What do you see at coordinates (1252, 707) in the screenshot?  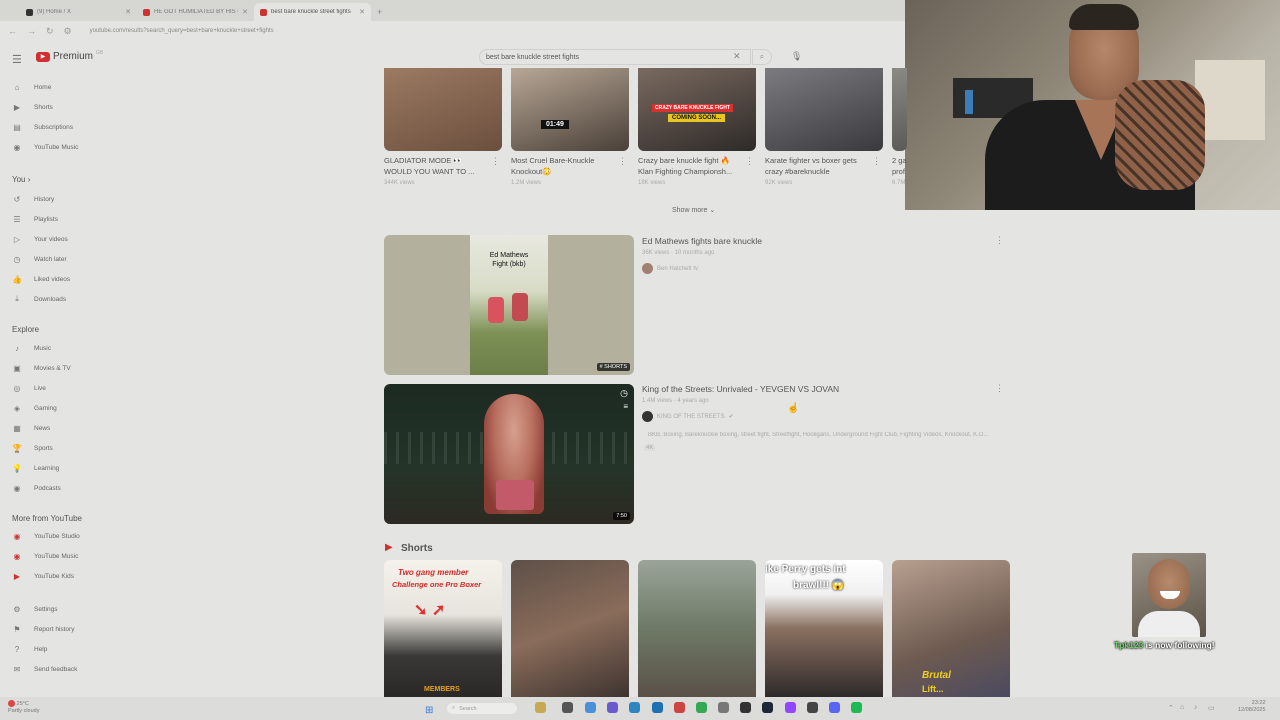 I see `system-clock: 23:22 12/08/2025` at bounding box center [1252, 707].